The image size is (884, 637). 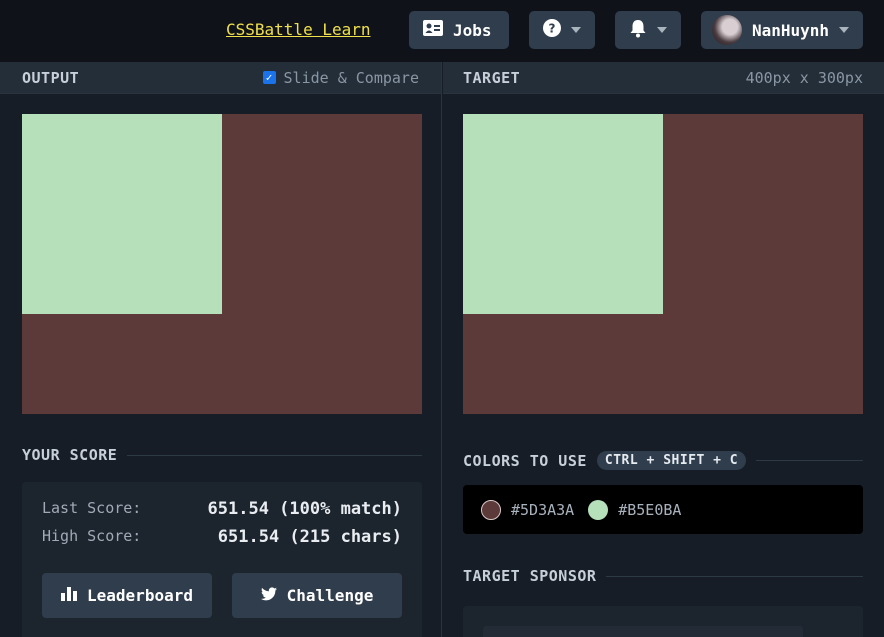 I want to click on high-score-row: High Score: 651.54 (215 chars), so click(x=222, y=537).